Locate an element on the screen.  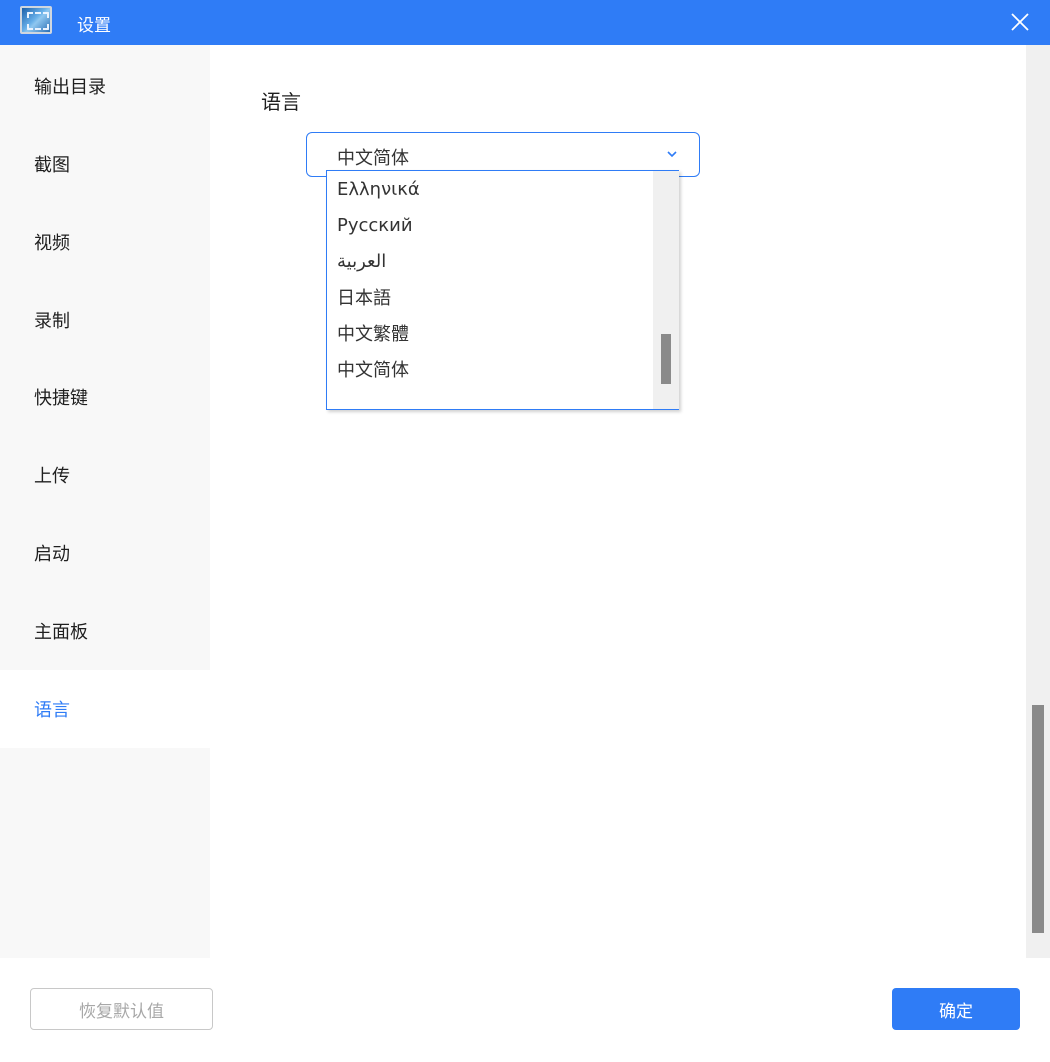
sidebar-item-output-directory: 输出目录 is located at coordinates (105, 86).